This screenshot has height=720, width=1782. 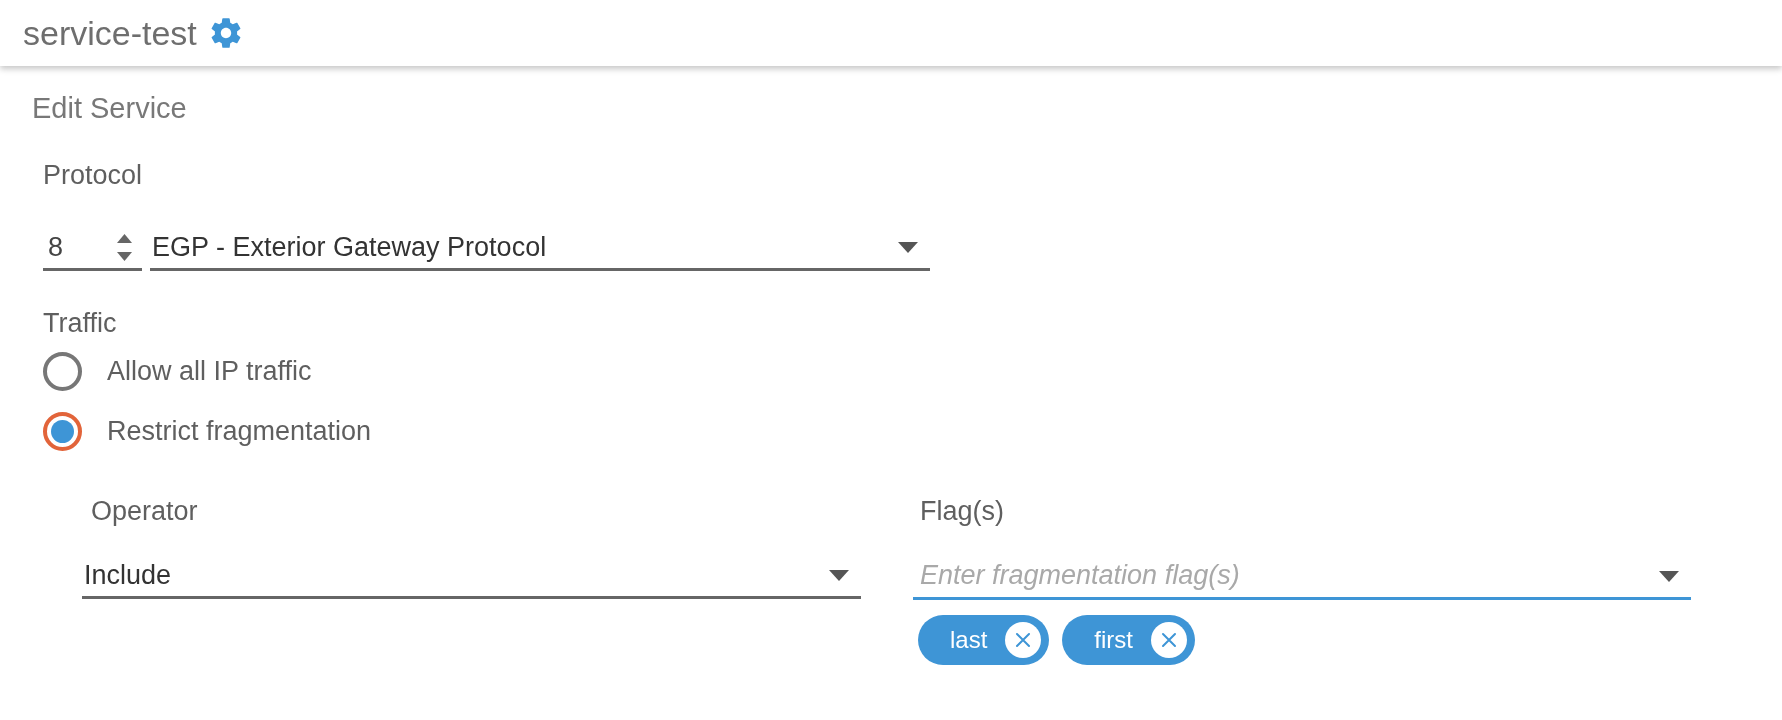 I want to click on field-label: Traffic, so click(x=80, y=323).